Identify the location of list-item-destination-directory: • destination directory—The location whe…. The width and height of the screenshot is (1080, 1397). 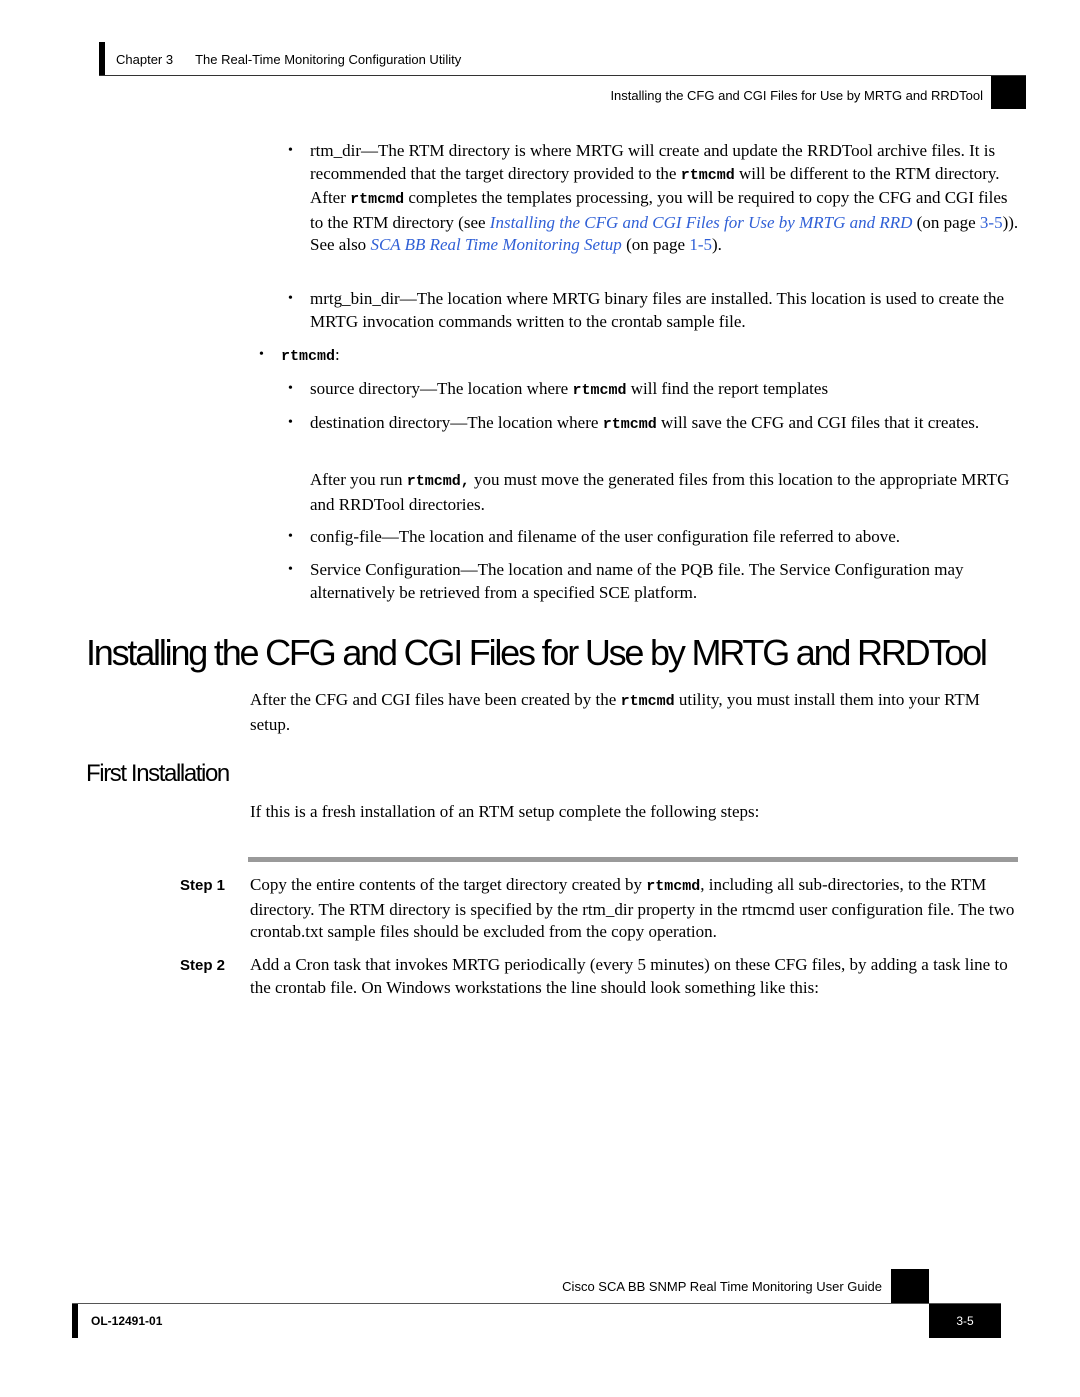
(634, 423).